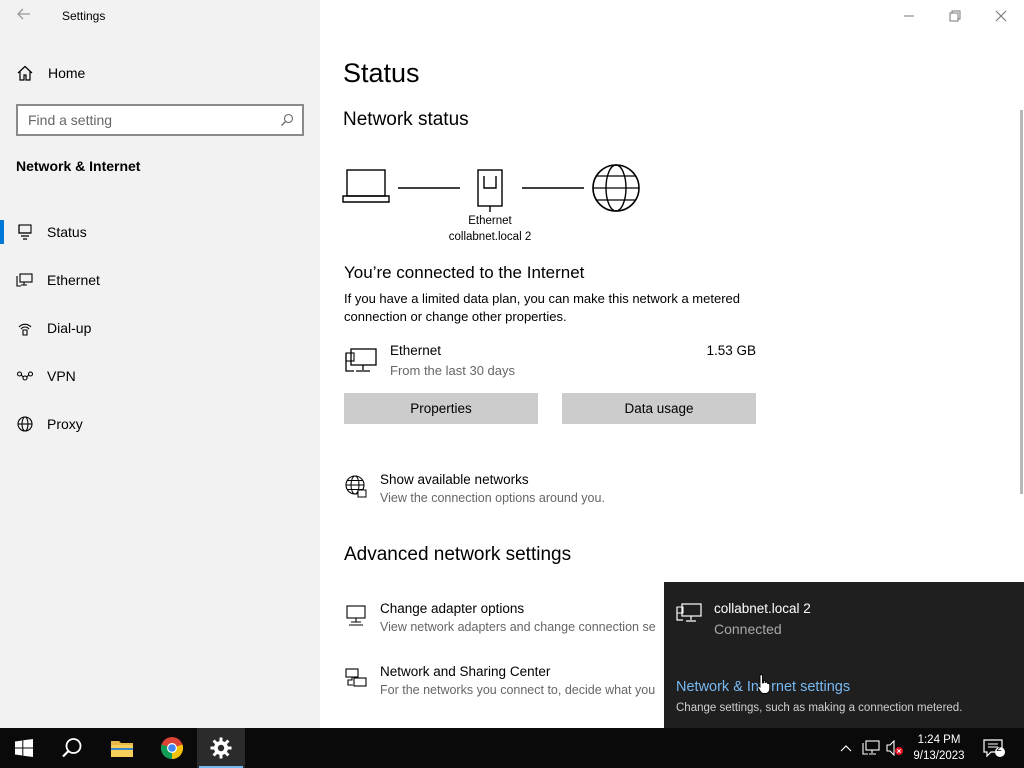 The width and height of the screenshot is (1024, 768). Describe the element at coordinates (939, 756) in the screenshot. I see `clock-date: 9/13/2023` at that location.